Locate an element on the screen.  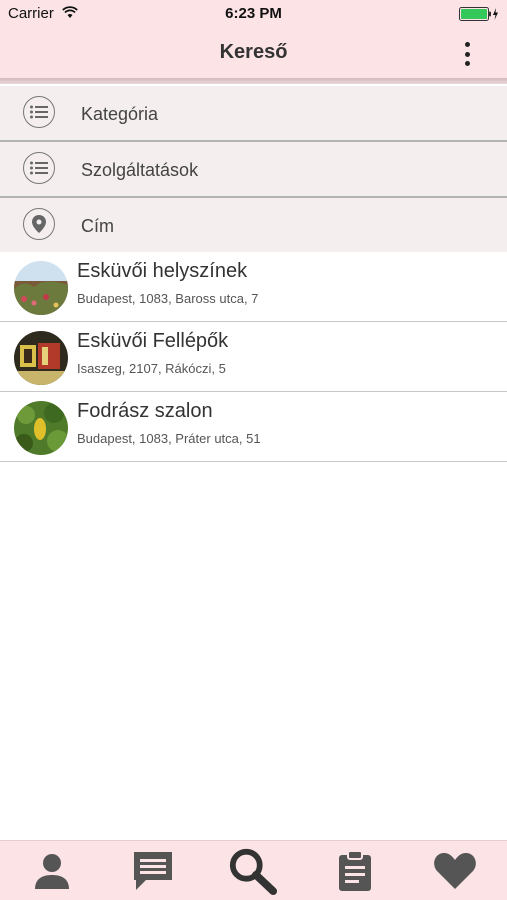
filter-label: Cím is located at coordinates (97, 226).